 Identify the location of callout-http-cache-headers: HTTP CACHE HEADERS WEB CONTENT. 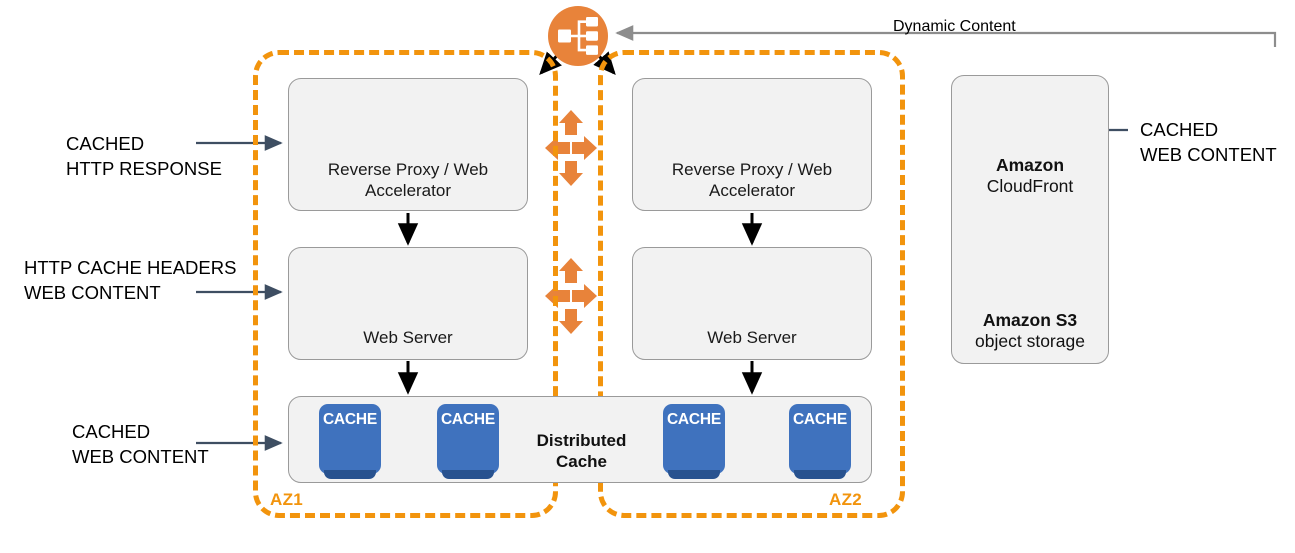
(130, 280).